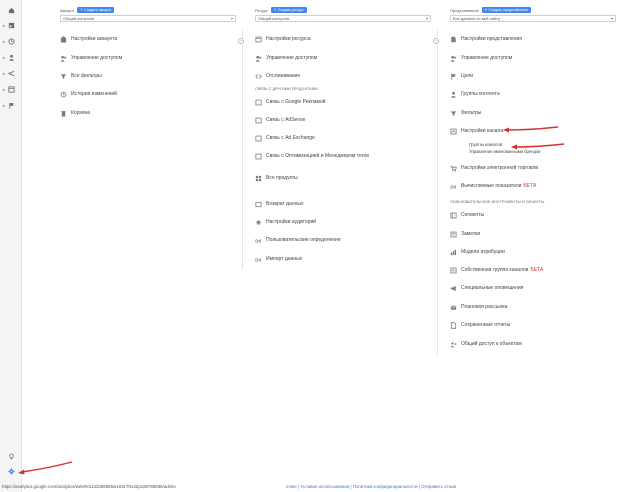  What do you see at coordinates (486, 288) in the screenshot?
I see `custom-alerts-link: Специальные оповещения` at bounding box center [486, 288].